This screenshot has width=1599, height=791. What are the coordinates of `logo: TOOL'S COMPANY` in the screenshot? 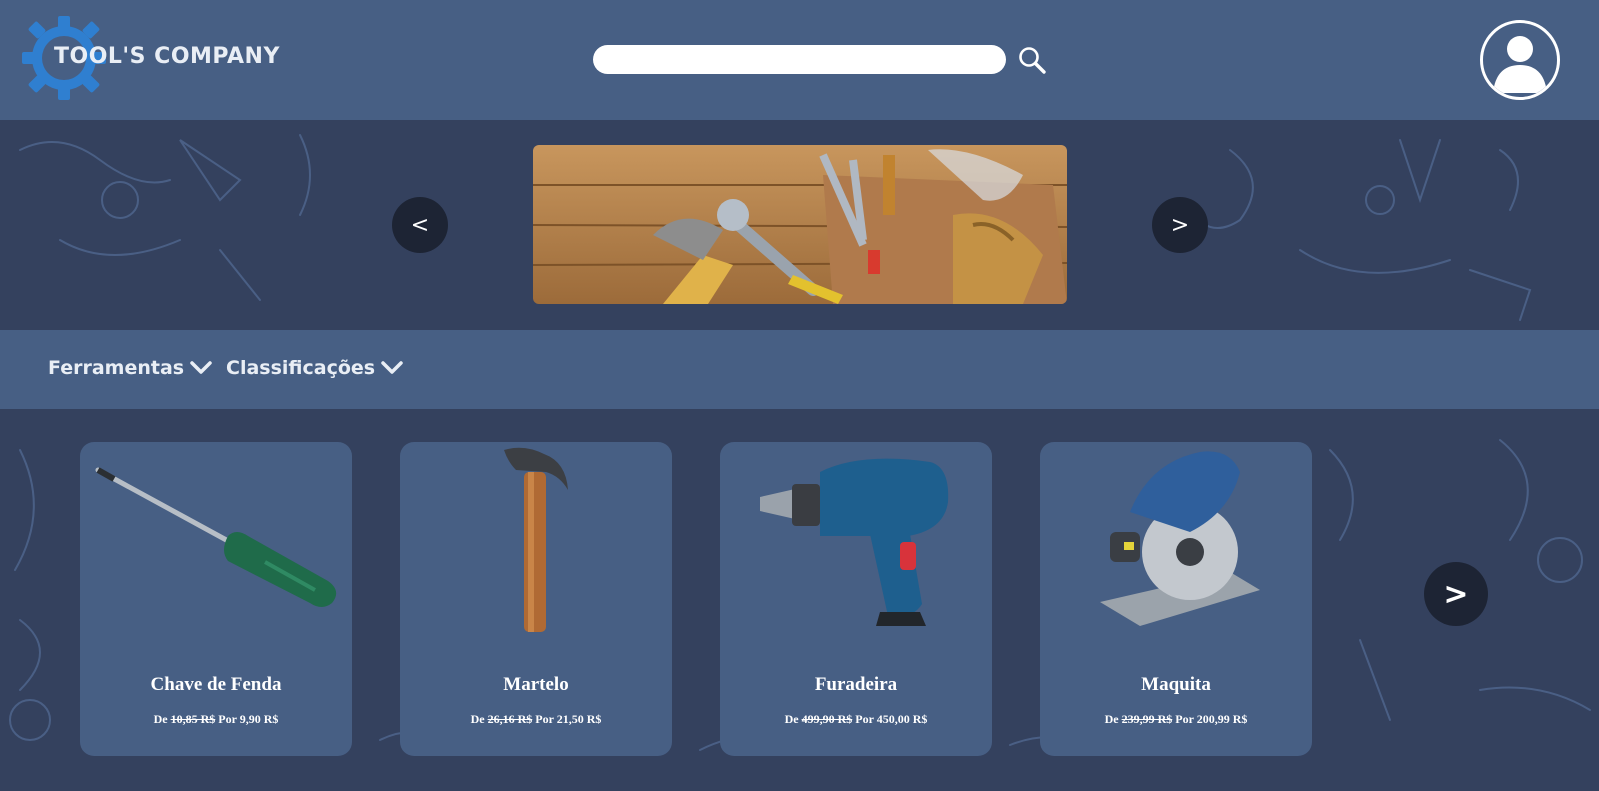 It's located at (152, 58).